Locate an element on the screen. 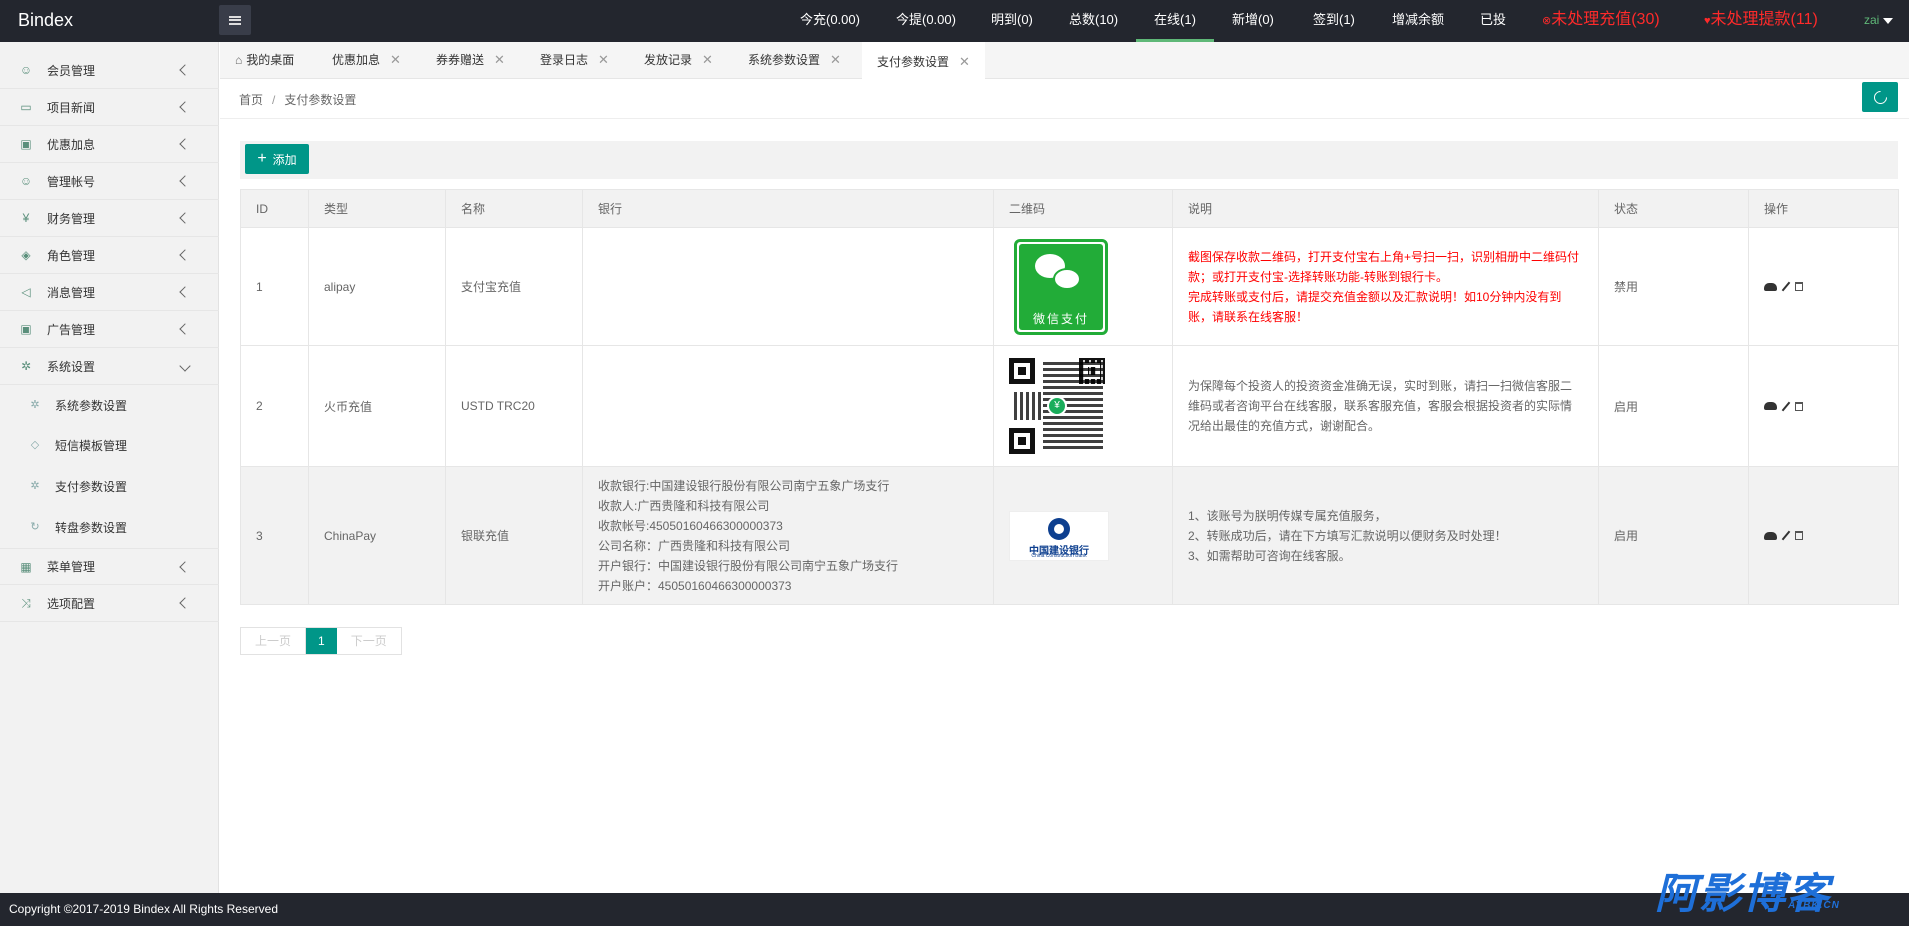  plus-icon: + is located at coordinates (262, 158).